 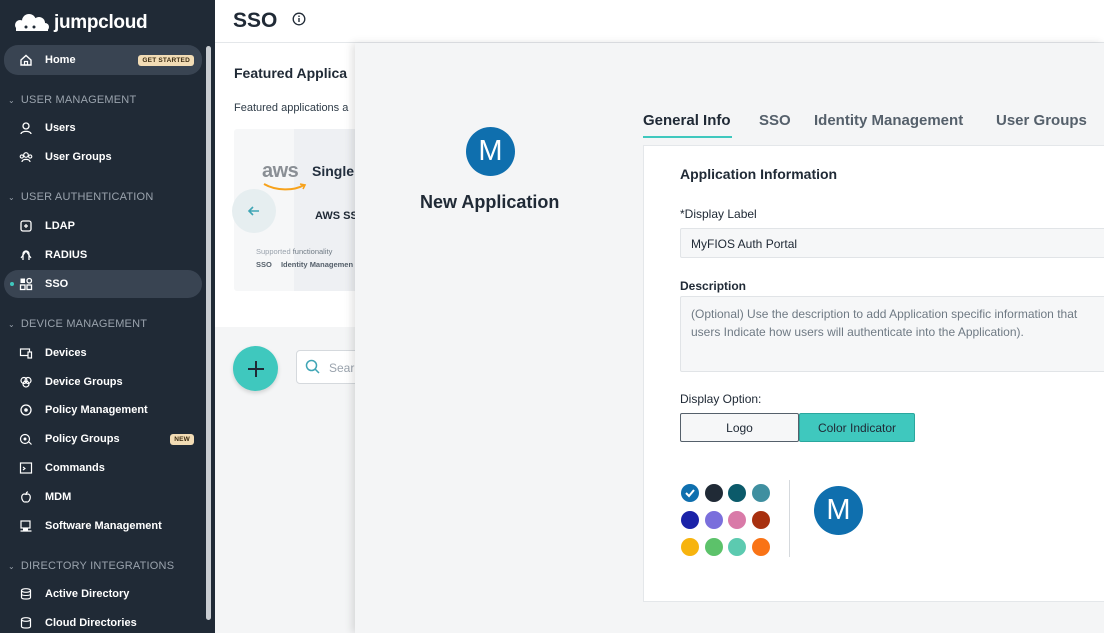 I want to click on software-icon, so click(x=26, y=526).